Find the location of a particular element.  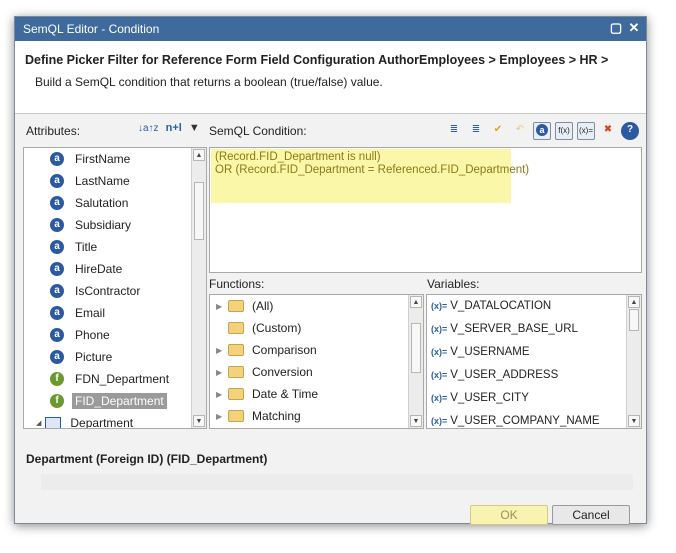

variable-item: (x)= V_USER_ADDRESS is located at coordinates (494, 375).